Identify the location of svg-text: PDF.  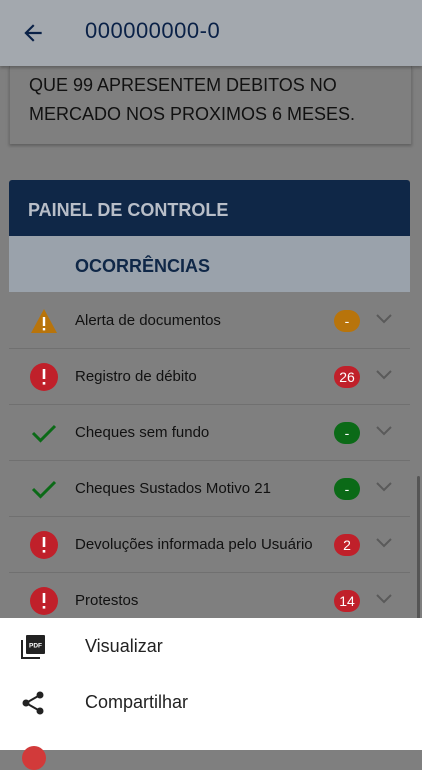
(35, 646).